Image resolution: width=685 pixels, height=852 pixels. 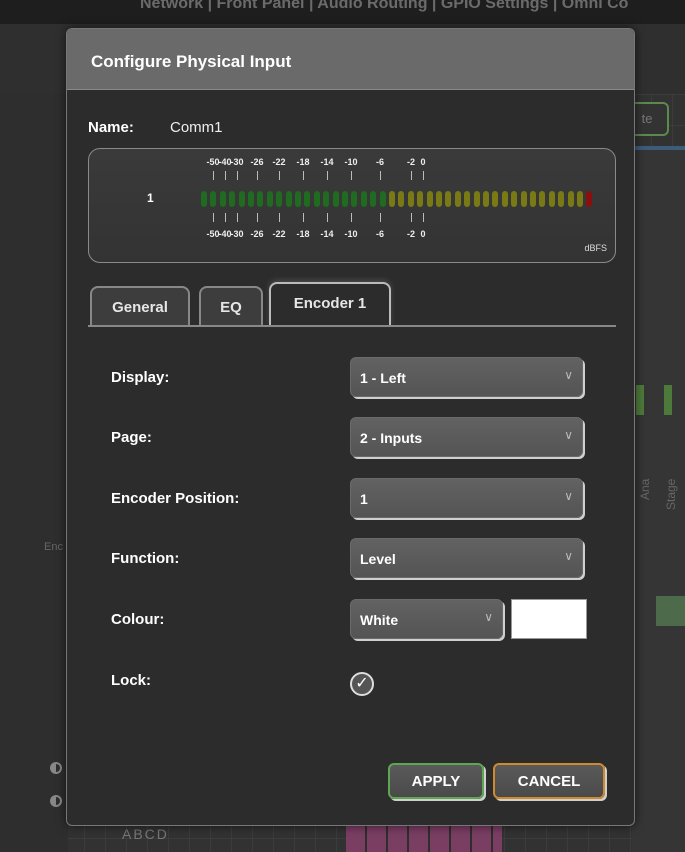 I want to click on page-value: 2 - Inputs, so click(x=391, y=438).